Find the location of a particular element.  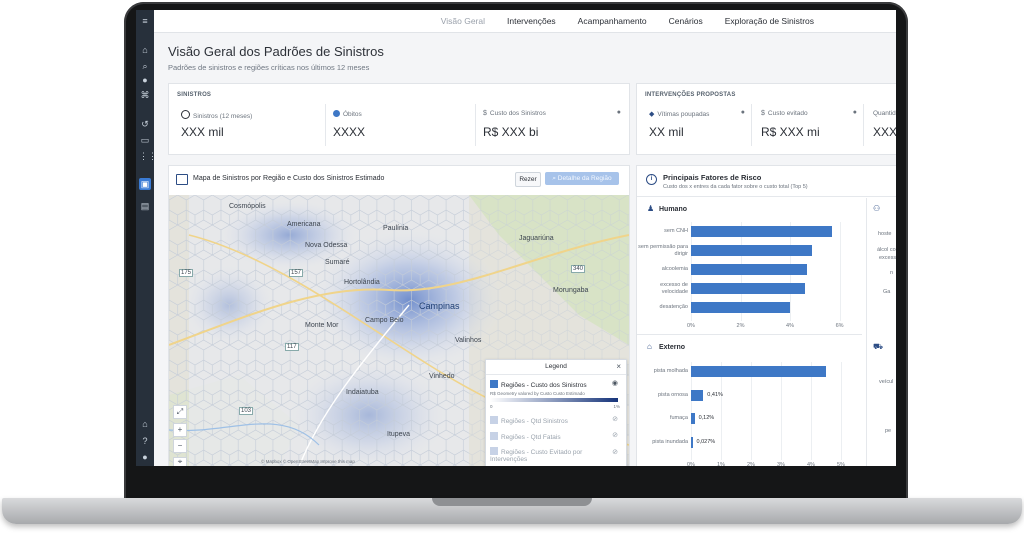

x-tick-label: 4% is located at coordinates (790, 326).